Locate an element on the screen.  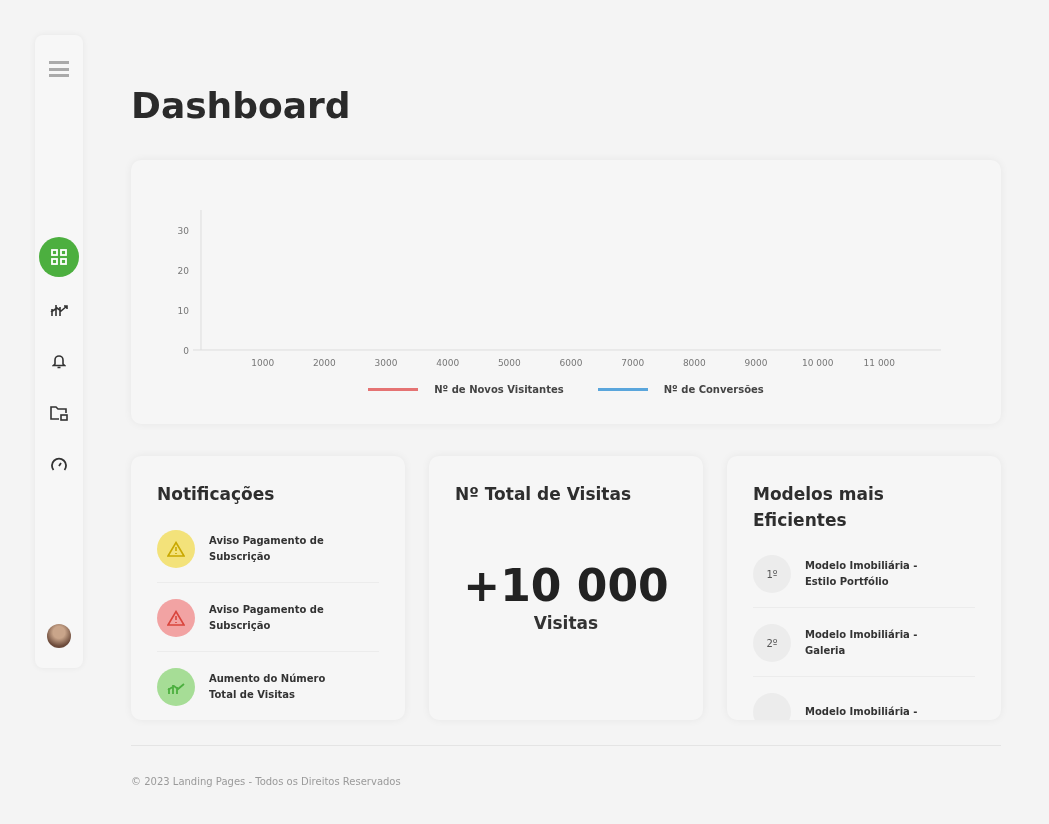
x-tick-label: 7000 is located at coordinates (633, 363).